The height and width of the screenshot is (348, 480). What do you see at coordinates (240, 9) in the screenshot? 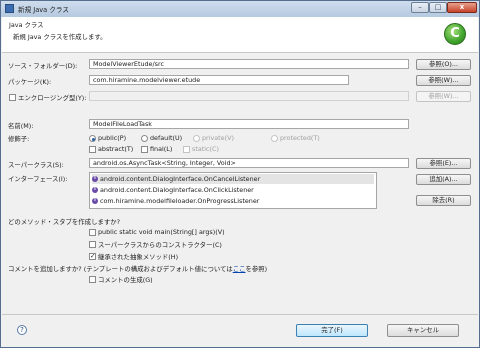
I see `title-bar: 新規 Java クラス – □ x` at bounding box center [240, 9].